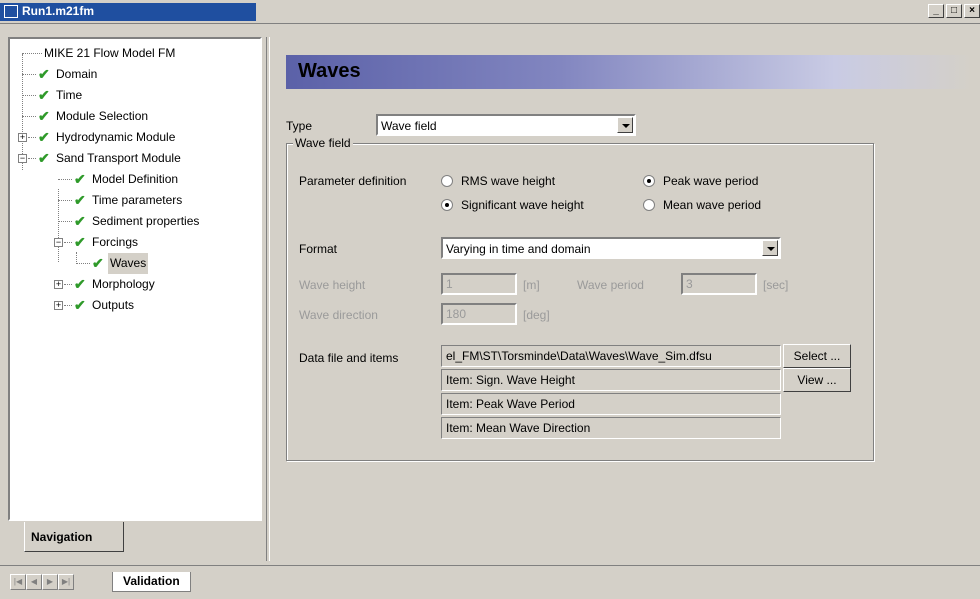 The width and height of the screenshot is (980, 599). What do you see at coordinates (102, 116) in the screenshot?
I see `tree-item-label: Module Selection` at bounding box center [102, 116].